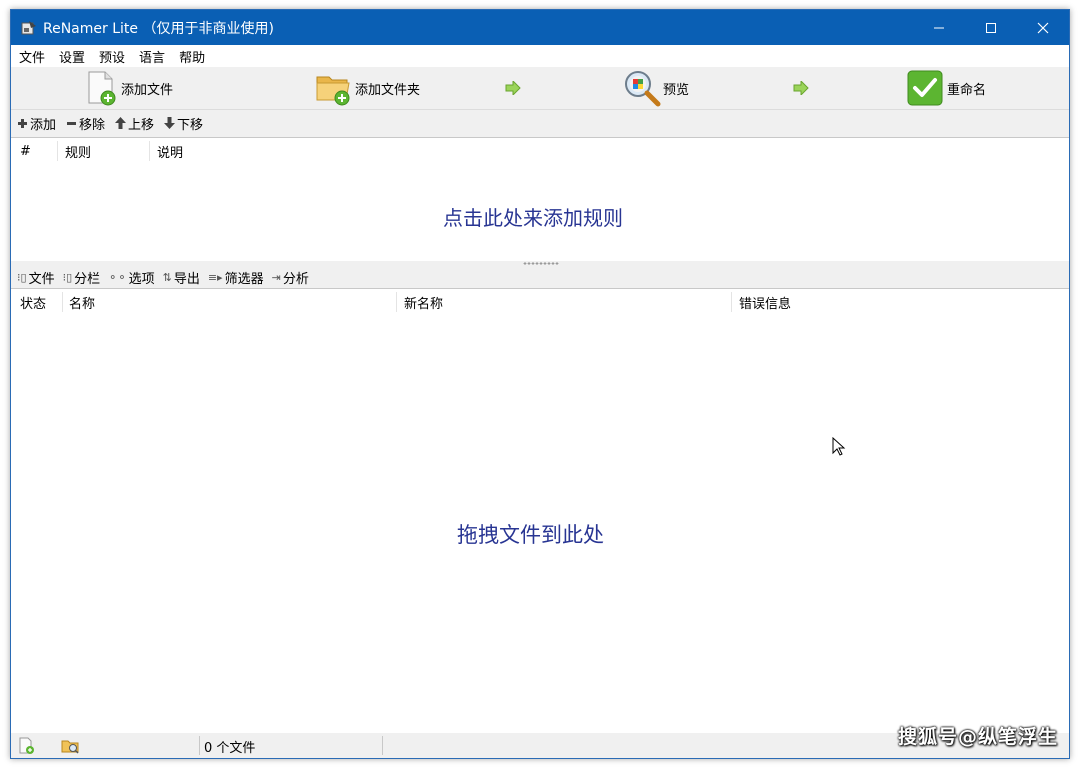 The height and width of the screenshot is (768, 1080). What do you see at coordinates (541, 263) in the screenshot?
I see `splitter-grip` at bounding box center [541, 263].